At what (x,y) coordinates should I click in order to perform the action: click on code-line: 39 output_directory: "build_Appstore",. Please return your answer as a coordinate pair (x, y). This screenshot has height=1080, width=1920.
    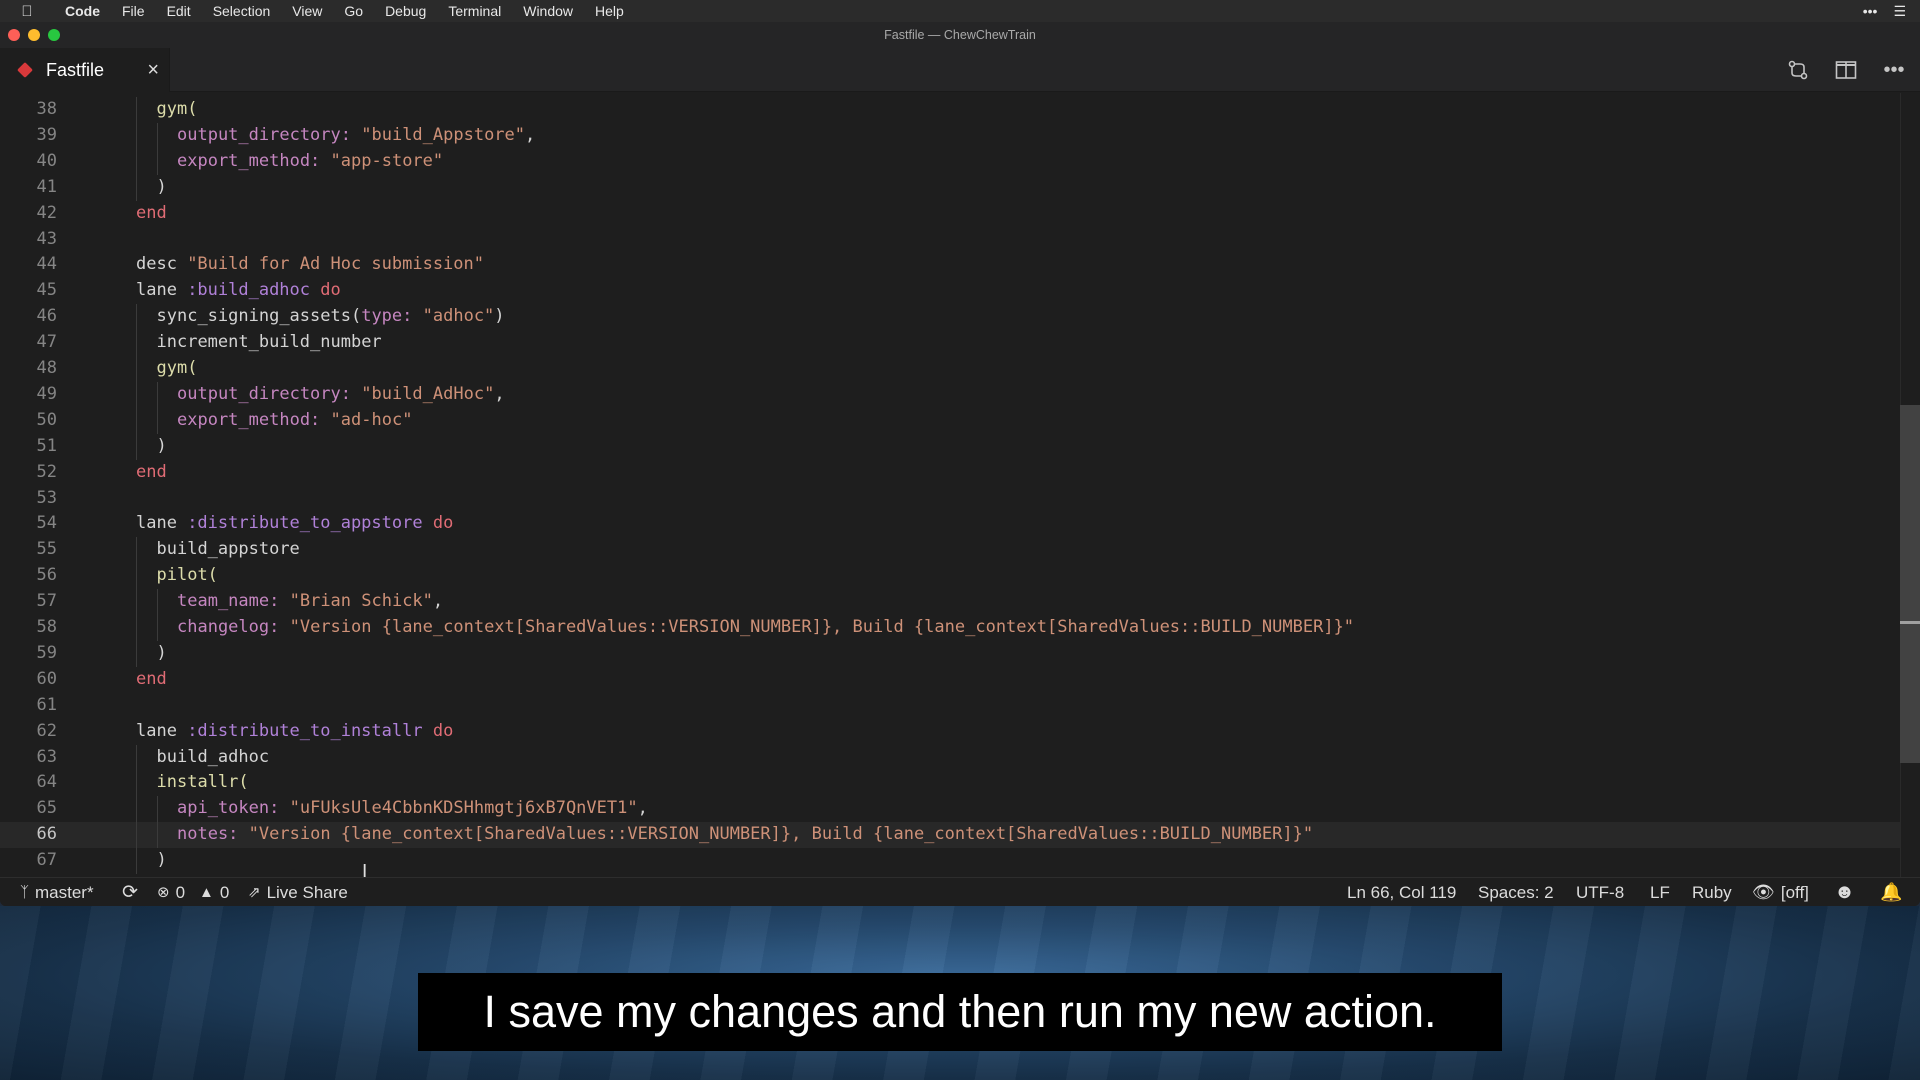
    Looking at the image, I should click on (950, 135).